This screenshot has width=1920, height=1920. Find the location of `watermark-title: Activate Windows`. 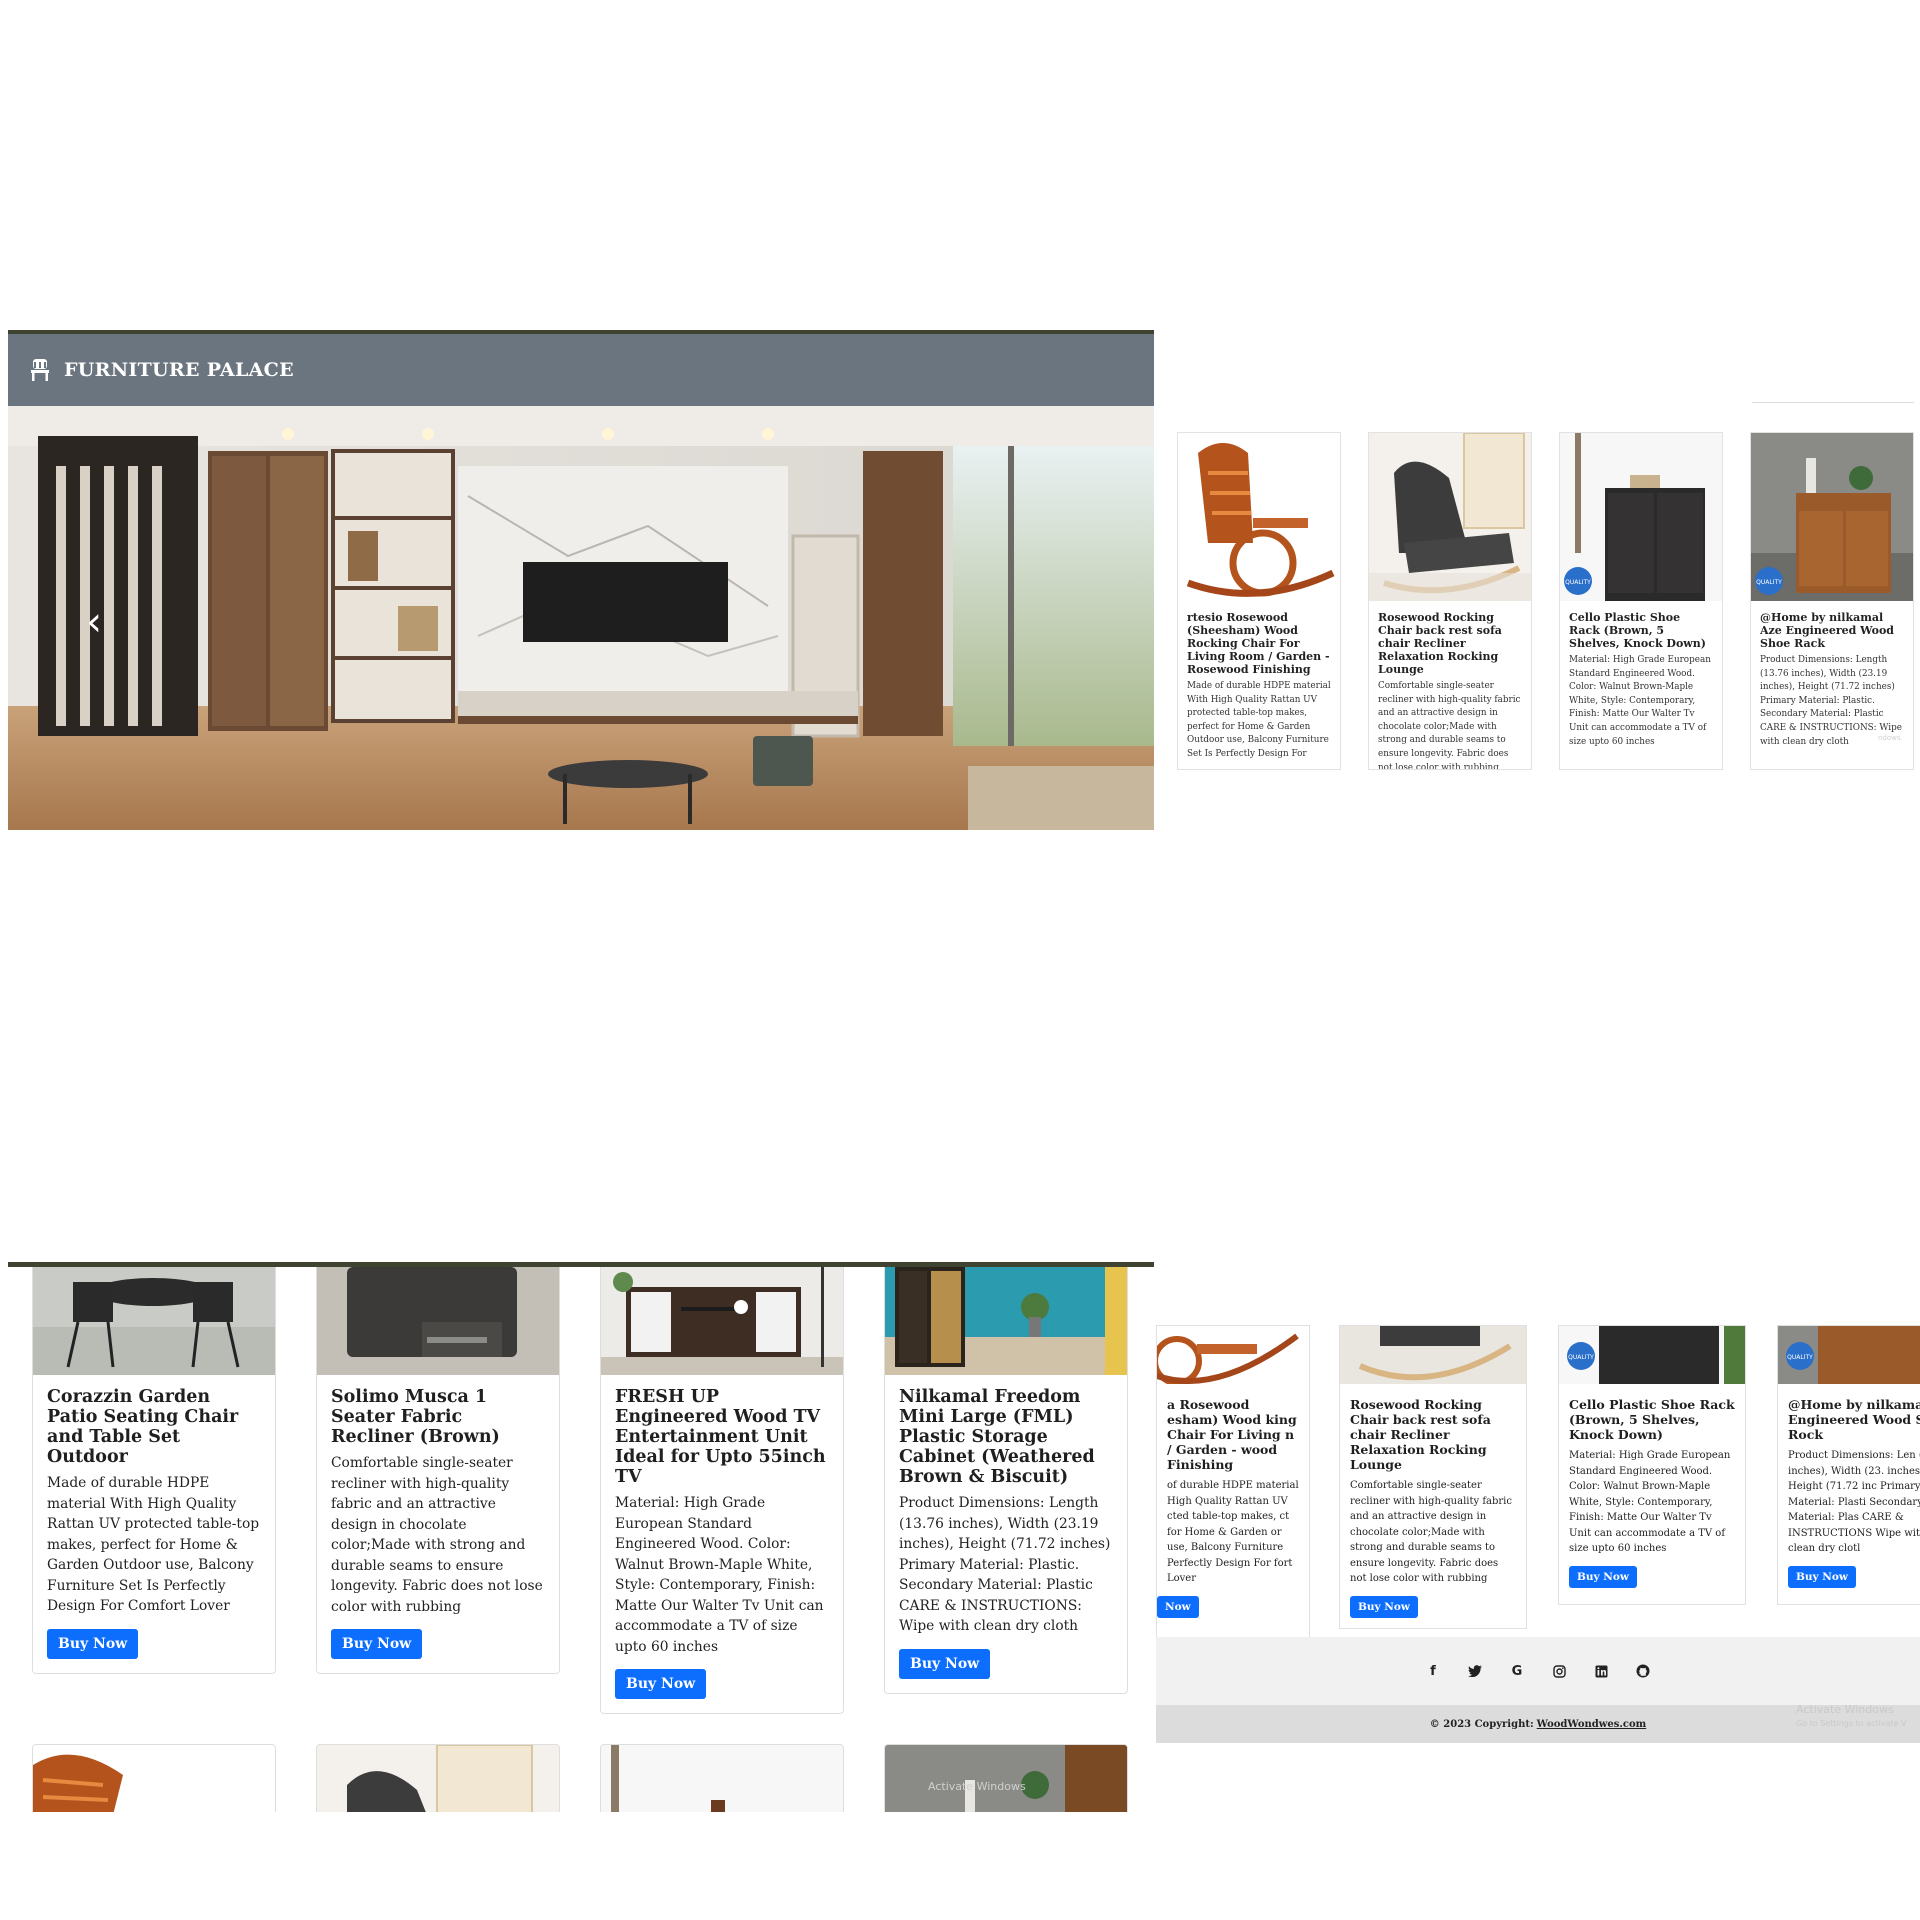

watermark-title: Activate Windows is located at coordinates (1845, 1709).